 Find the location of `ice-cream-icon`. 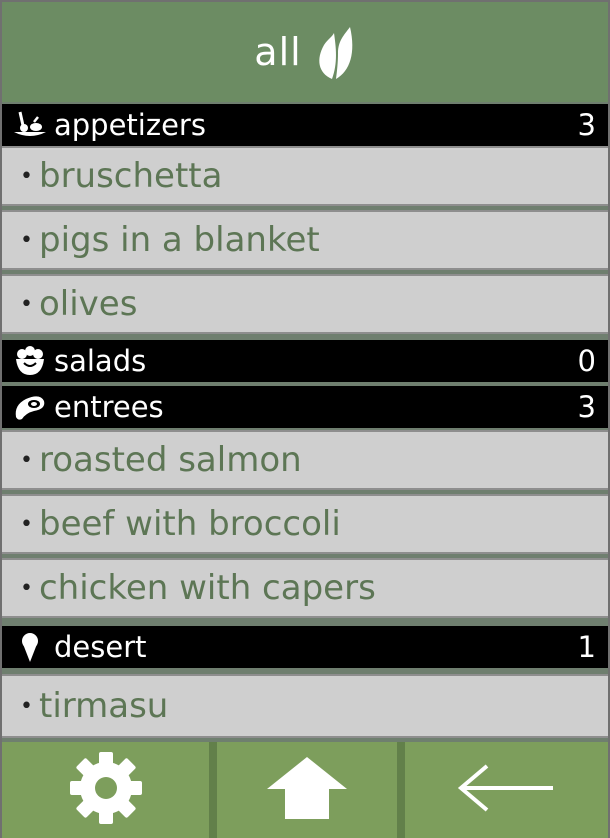

ice-cream-icon is located at coordinates (30, 647).